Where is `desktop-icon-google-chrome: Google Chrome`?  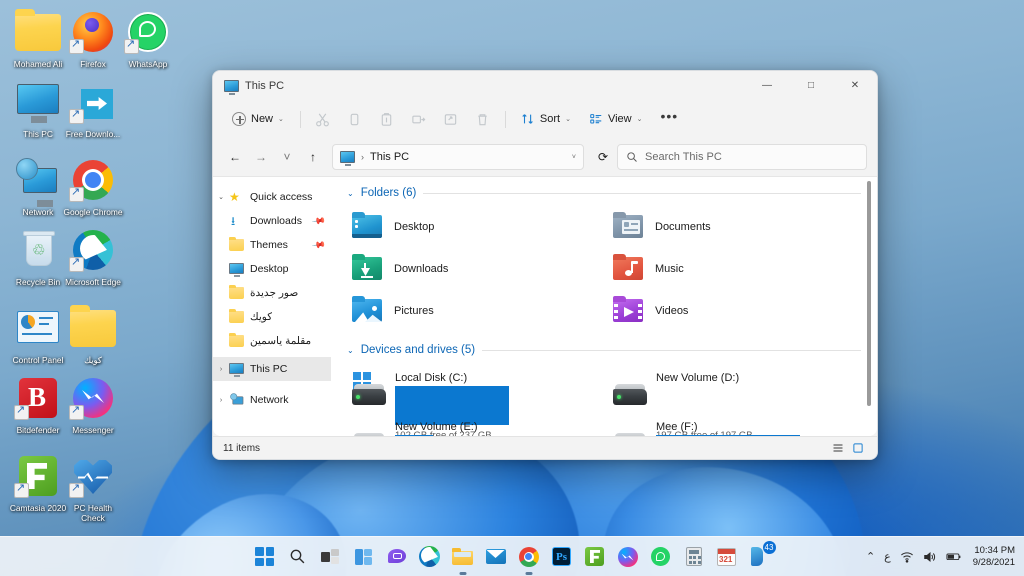 desktop-icon-google-chrome: Google Chrome is located at coordinates (93, 186).